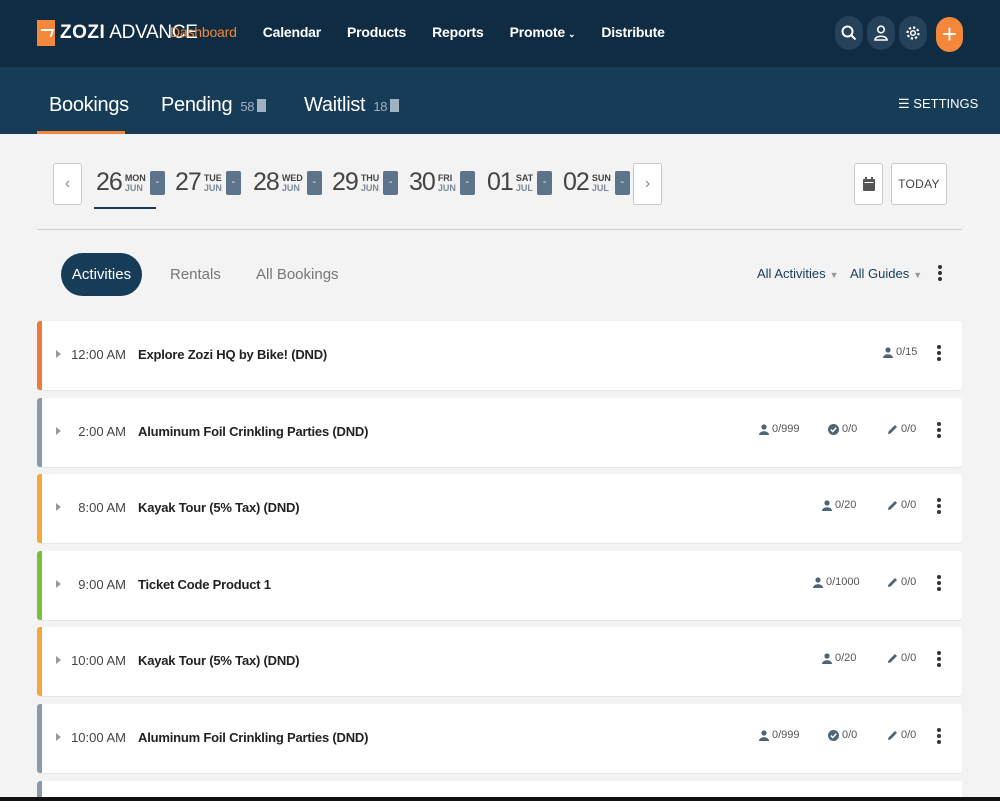 This screenshot has height=801, width=1000. I want to click on table-row: 10:00 AM Kayak Tour (5% Tax) (DND) 0/20 0/0, so click(499, 661).